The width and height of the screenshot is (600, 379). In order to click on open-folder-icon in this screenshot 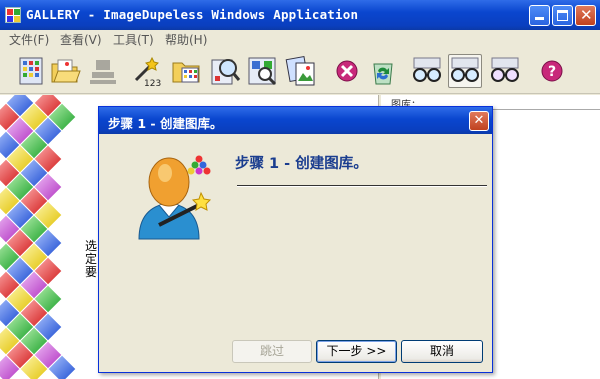, I will do `click(65, 71)`.